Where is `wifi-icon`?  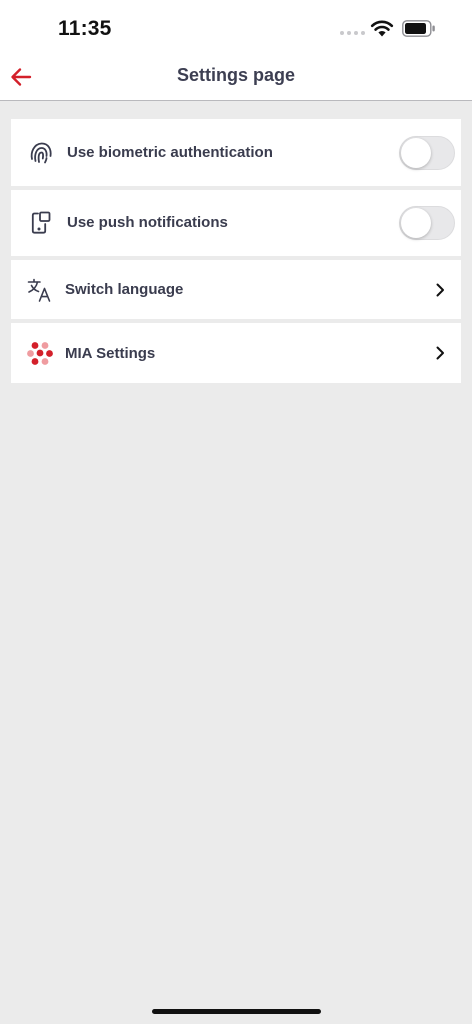 wifi-icon is located at coordinates (382, 28).